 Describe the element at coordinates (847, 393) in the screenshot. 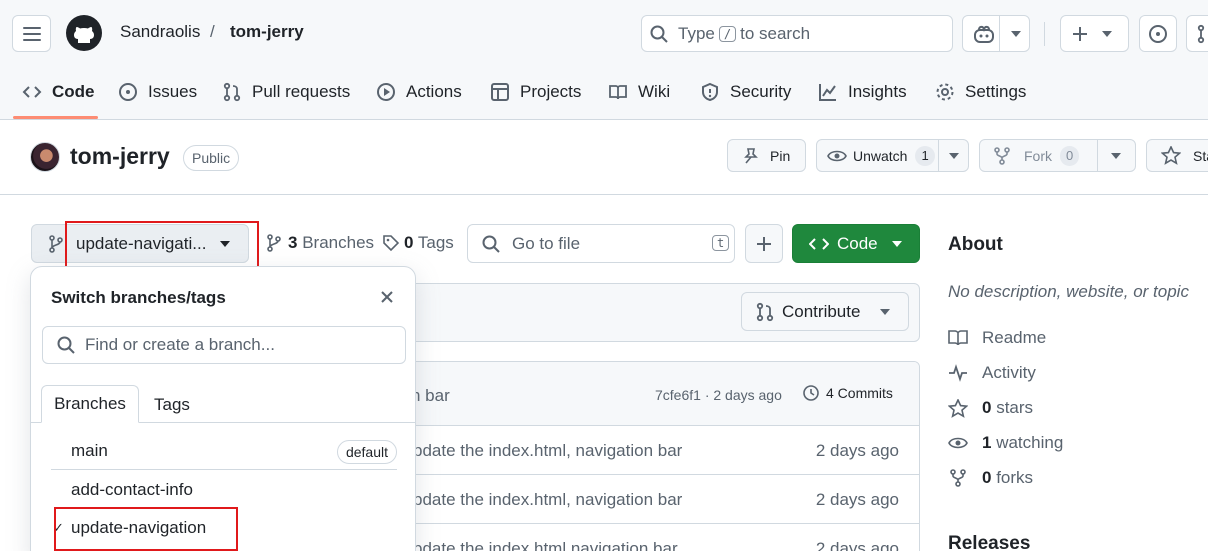

I see `commits-link: 4 Commits` at that location.